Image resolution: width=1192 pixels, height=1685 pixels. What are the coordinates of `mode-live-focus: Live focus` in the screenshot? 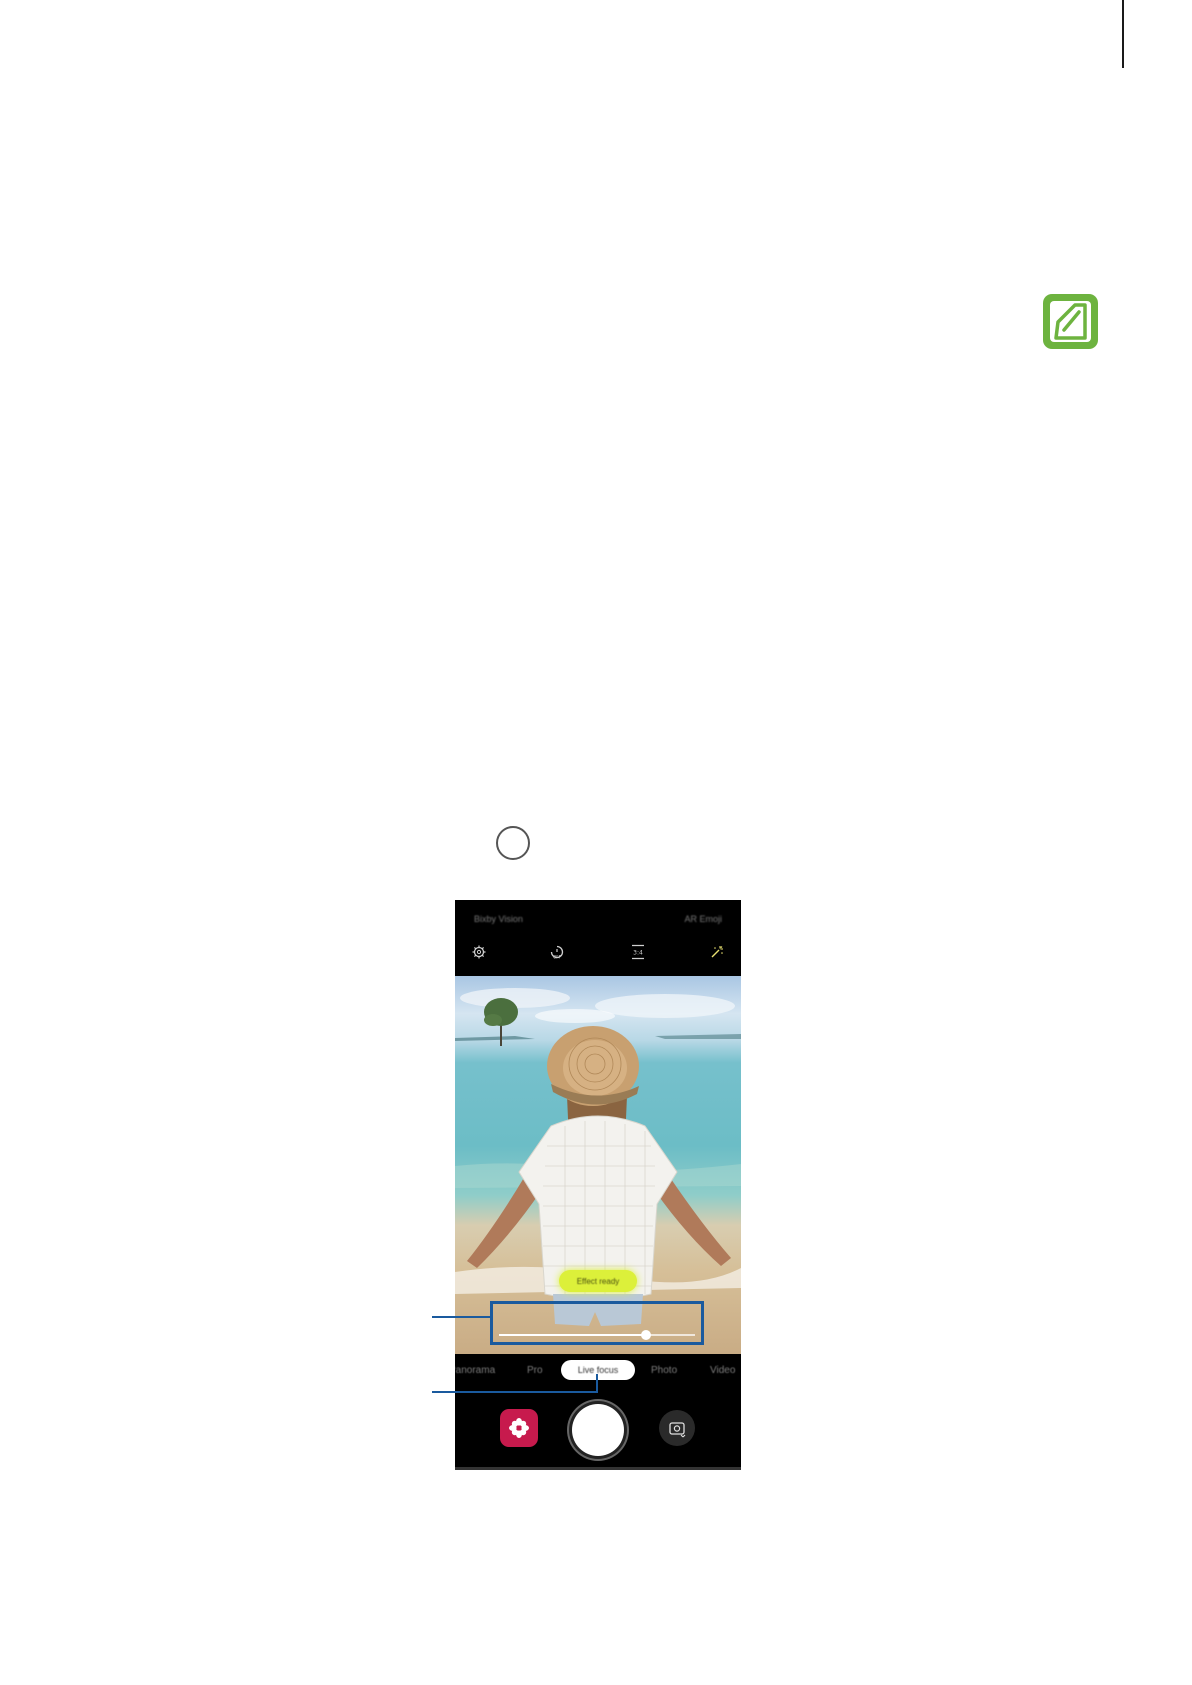 It's located at (598, 1370).